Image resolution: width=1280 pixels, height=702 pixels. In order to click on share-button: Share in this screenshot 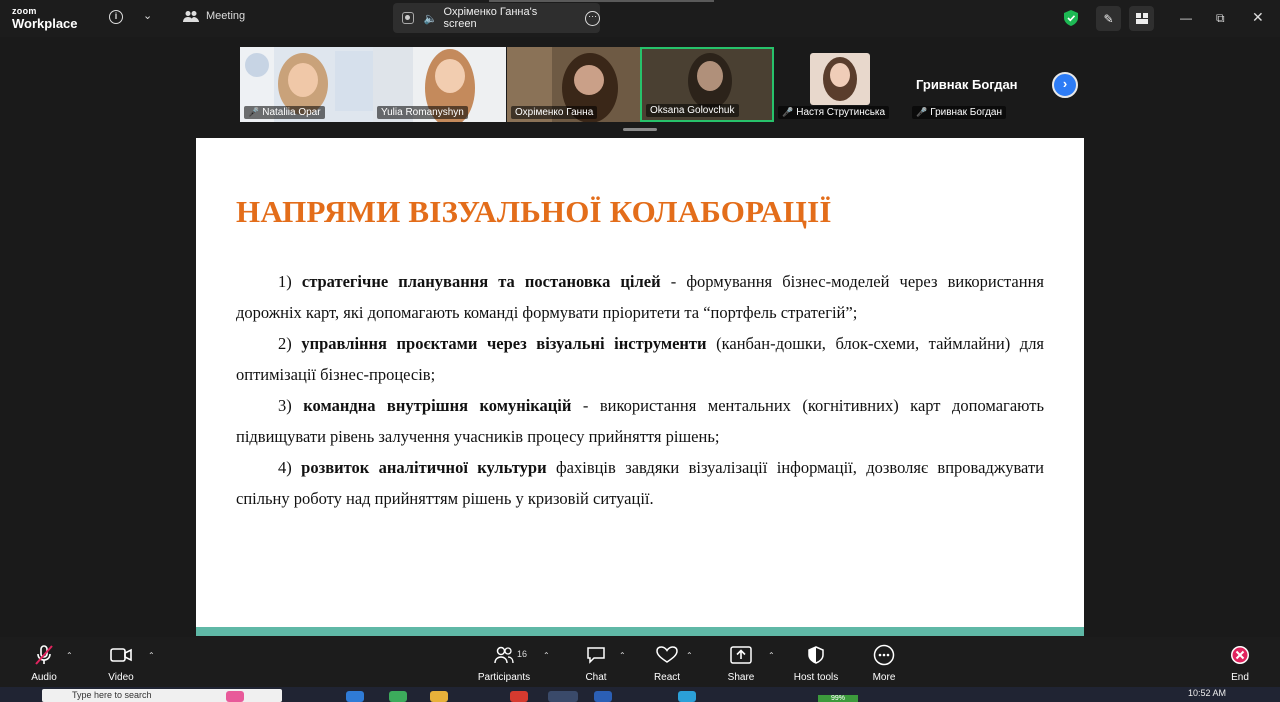, I will do `click(741, 663)`.